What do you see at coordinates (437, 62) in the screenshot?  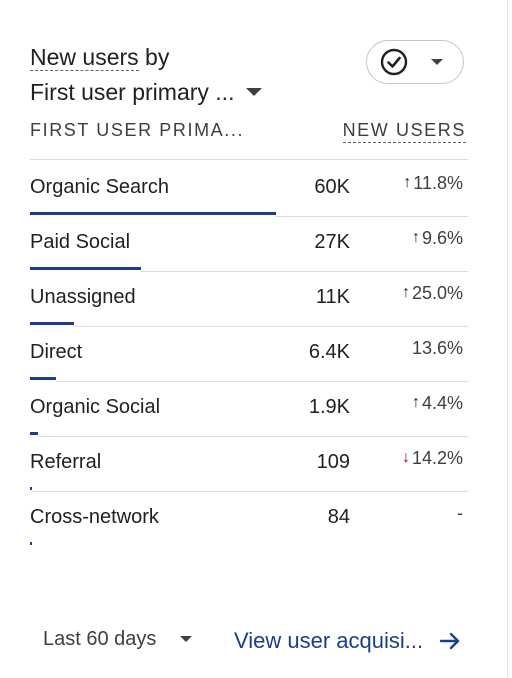 I see `chevron-down-icon` at bounding box center [437, 62].